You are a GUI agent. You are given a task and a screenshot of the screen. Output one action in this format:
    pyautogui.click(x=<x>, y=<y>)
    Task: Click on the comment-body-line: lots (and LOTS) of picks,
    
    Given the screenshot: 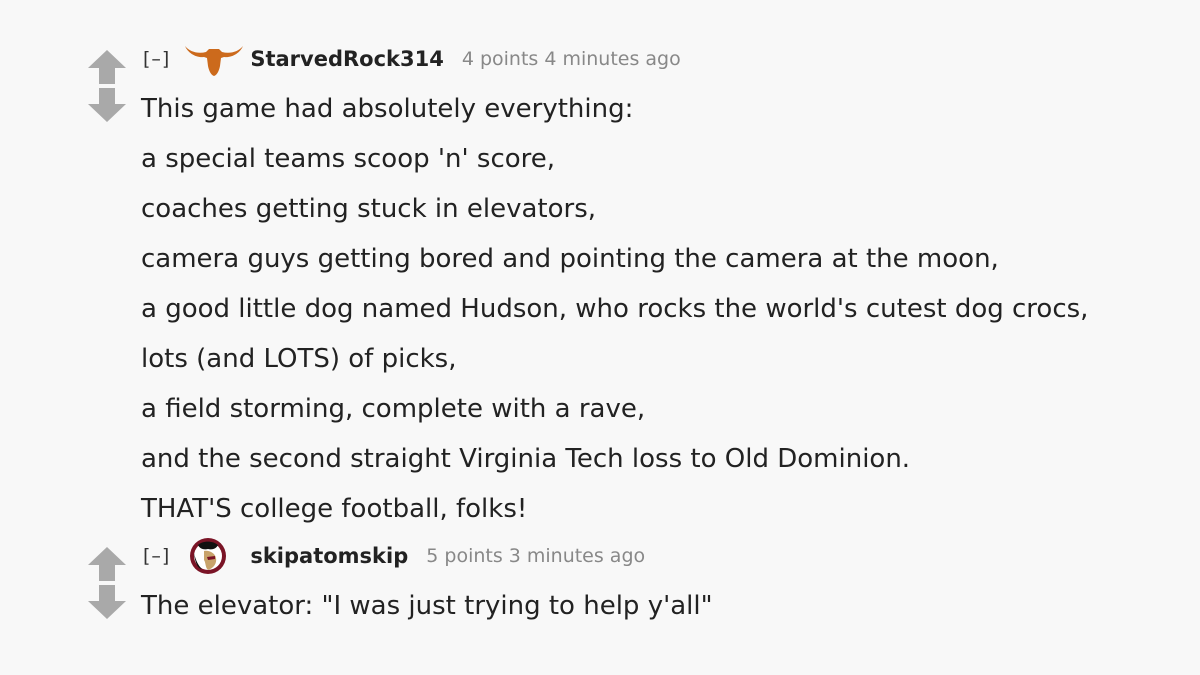 What is the action you would take?
    pyautogui.click(x=299, y=359)
    